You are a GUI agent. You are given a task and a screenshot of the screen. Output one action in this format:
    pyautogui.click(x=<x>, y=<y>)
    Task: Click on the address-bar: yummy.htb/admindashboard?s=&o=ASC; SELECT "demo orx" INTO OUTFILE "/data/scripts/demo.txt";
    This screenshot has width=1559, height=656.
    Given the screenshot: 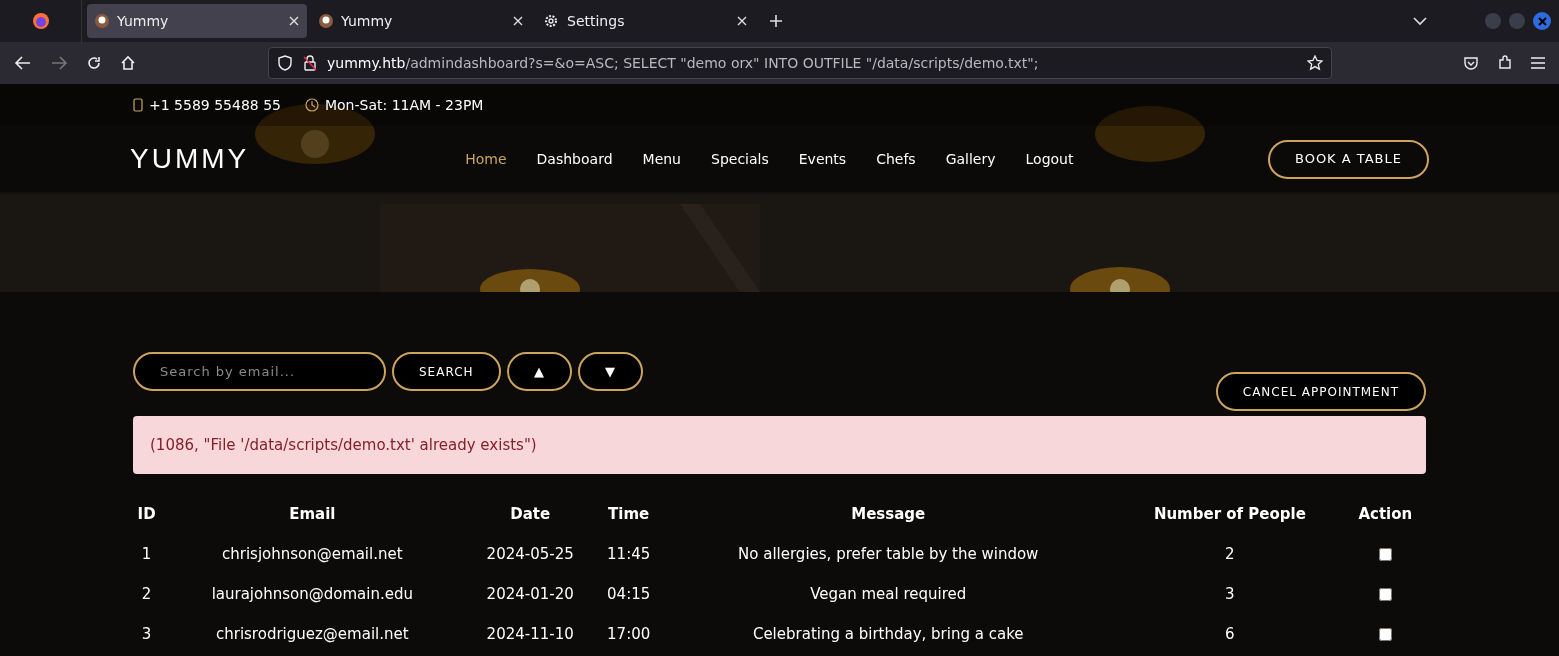 What is the action you would take?
    pyautogui.click(x=800, y=63)
    